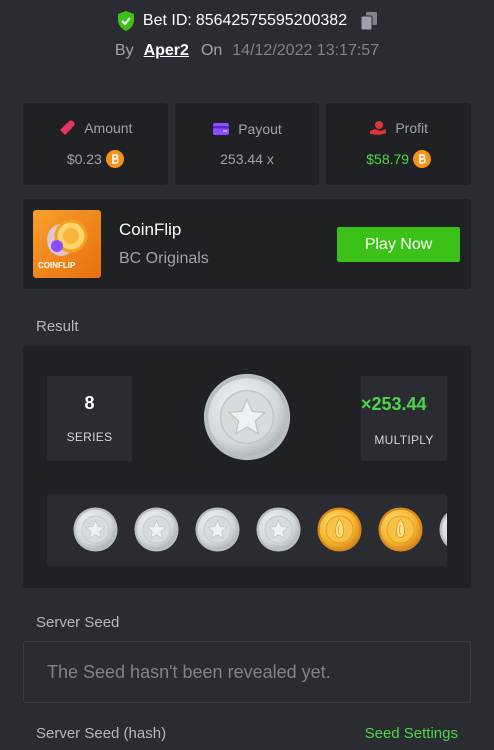 This screenshot has height=750, width=494. What do you see at coordinates (89, 403) in the screenshot?
I see `series-value: 8` at bounding box center [89, 403].